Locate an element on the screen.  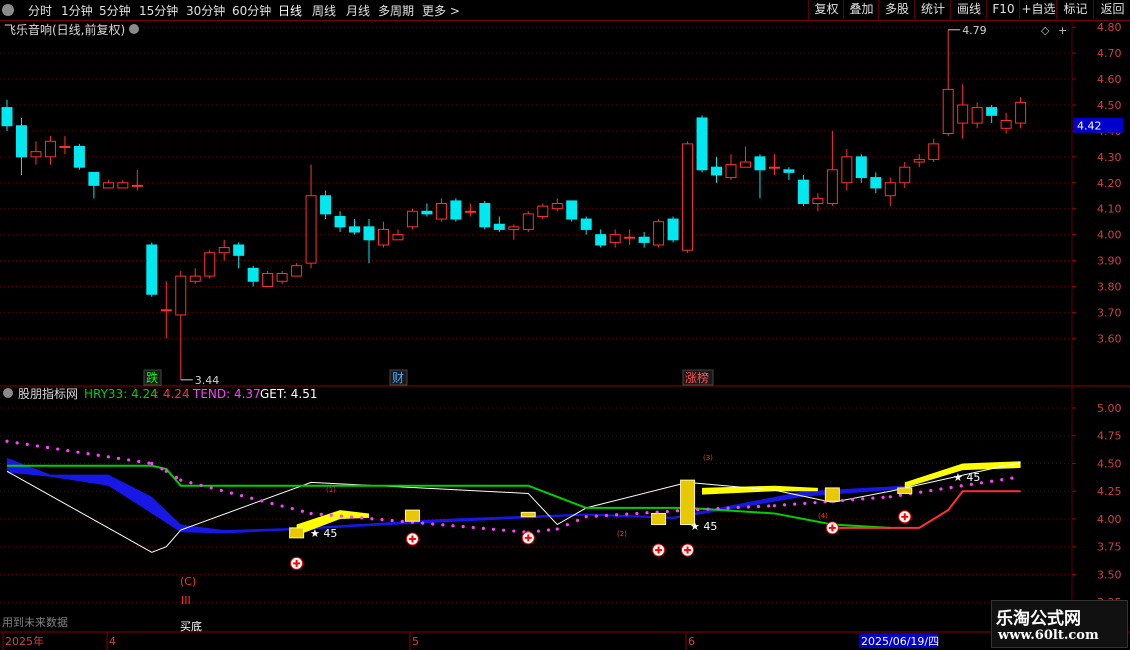
toolbar-button-1: 叠加 is located at coordinates (861, 9).